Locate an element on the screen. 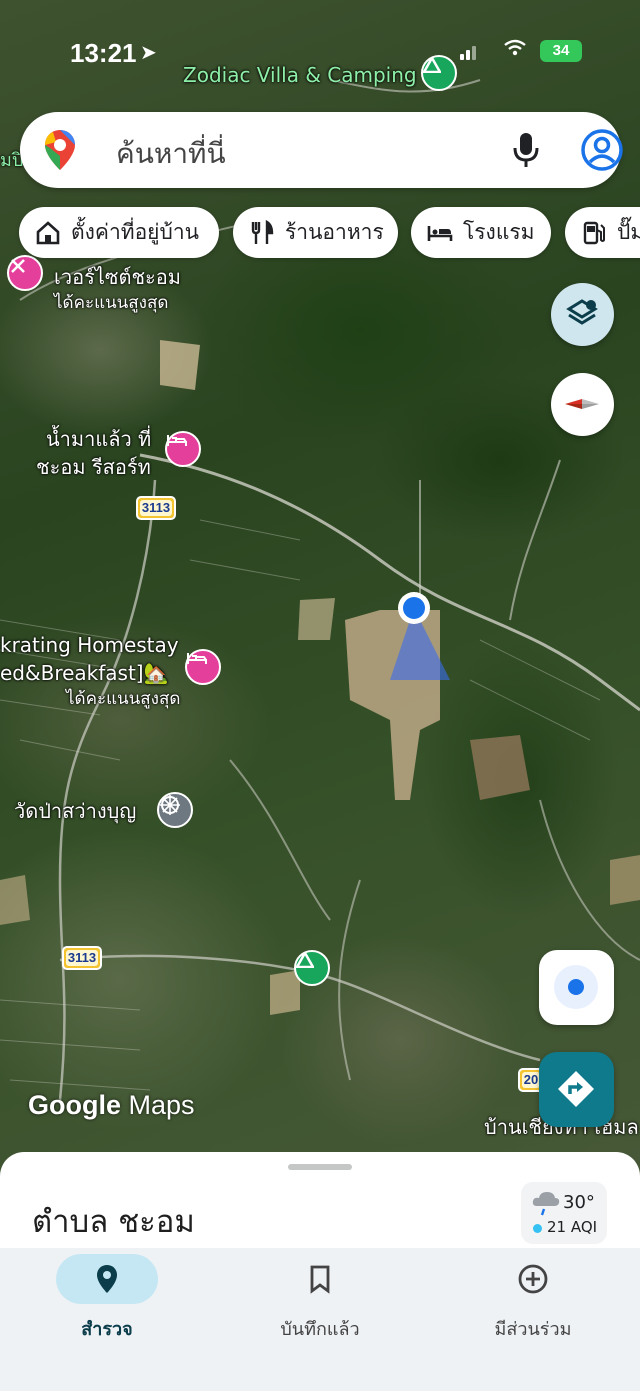 This screenshot has height=1391, width=640. nav-label: มีส่วนร่วม is located at coordinates (533, 1329).